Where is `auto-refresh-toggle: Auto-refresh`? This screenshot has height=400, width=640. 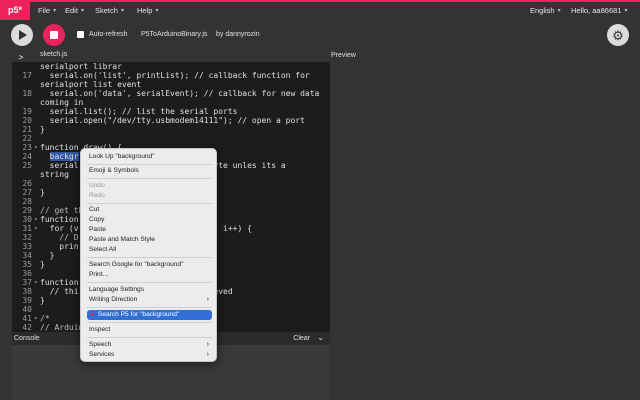 auto-refresh-toggle: Auto-refresh is located at coordinates (102, 34).